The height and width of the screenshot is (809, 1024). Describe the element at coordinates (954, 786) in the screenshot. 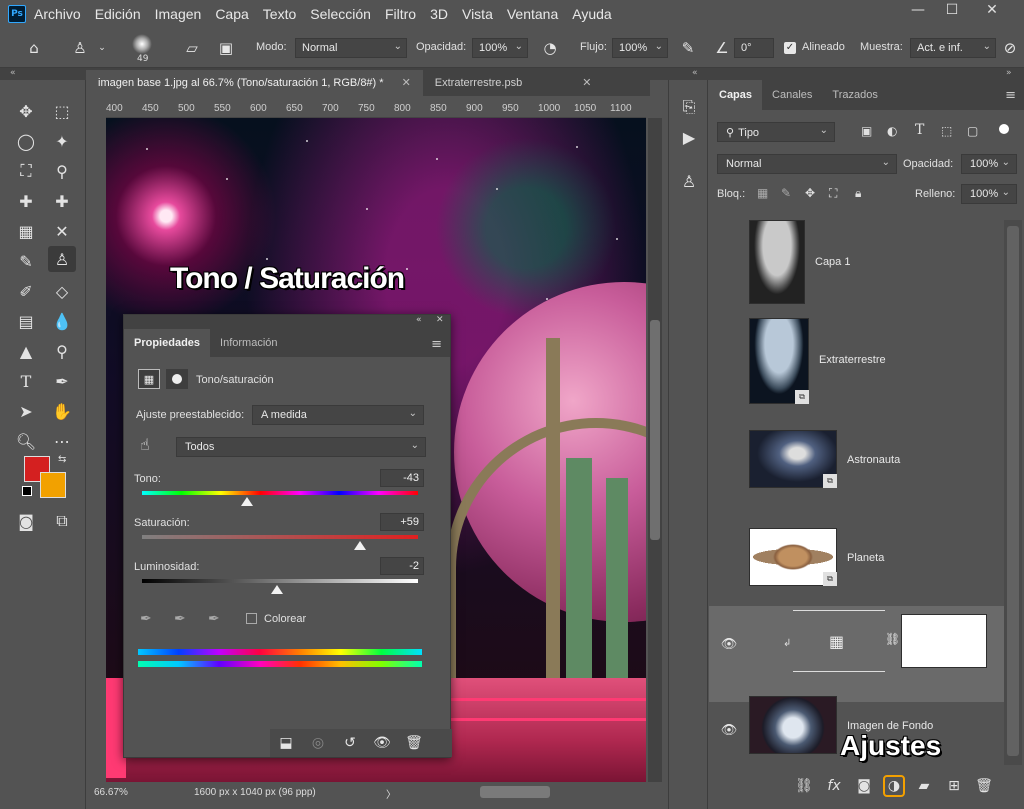

I see `new-layer-icon: ⊞` at that location.